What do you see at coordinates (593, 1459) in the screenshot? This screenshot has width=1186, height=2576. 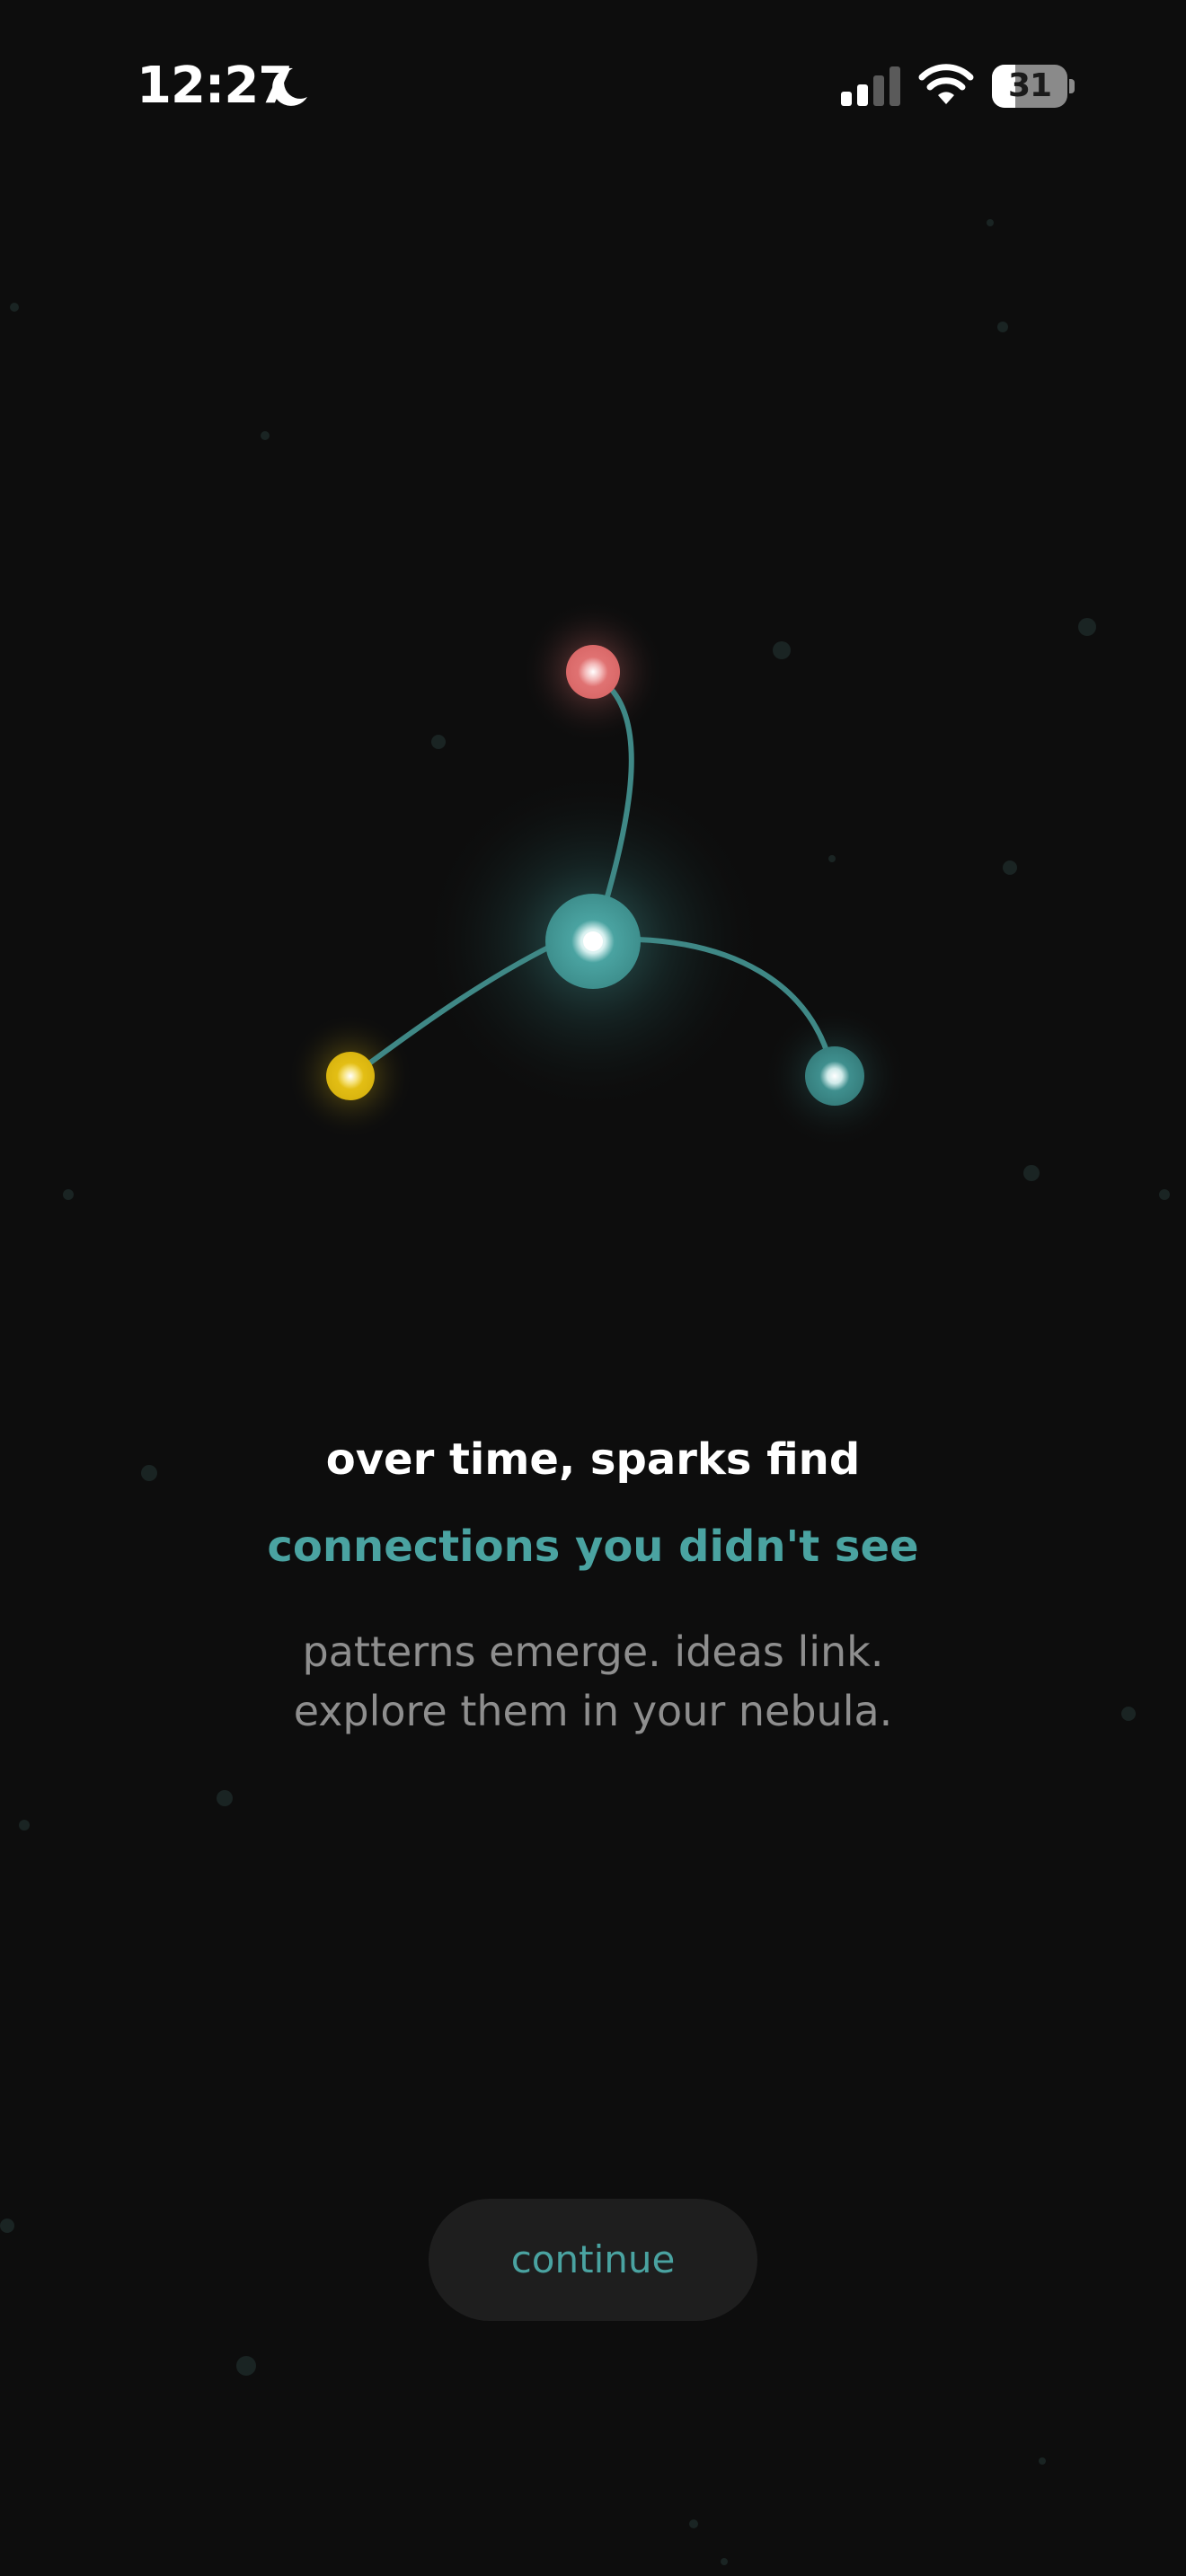 I see `headline: over time, sparks find` at bounding box center [593, 1459].